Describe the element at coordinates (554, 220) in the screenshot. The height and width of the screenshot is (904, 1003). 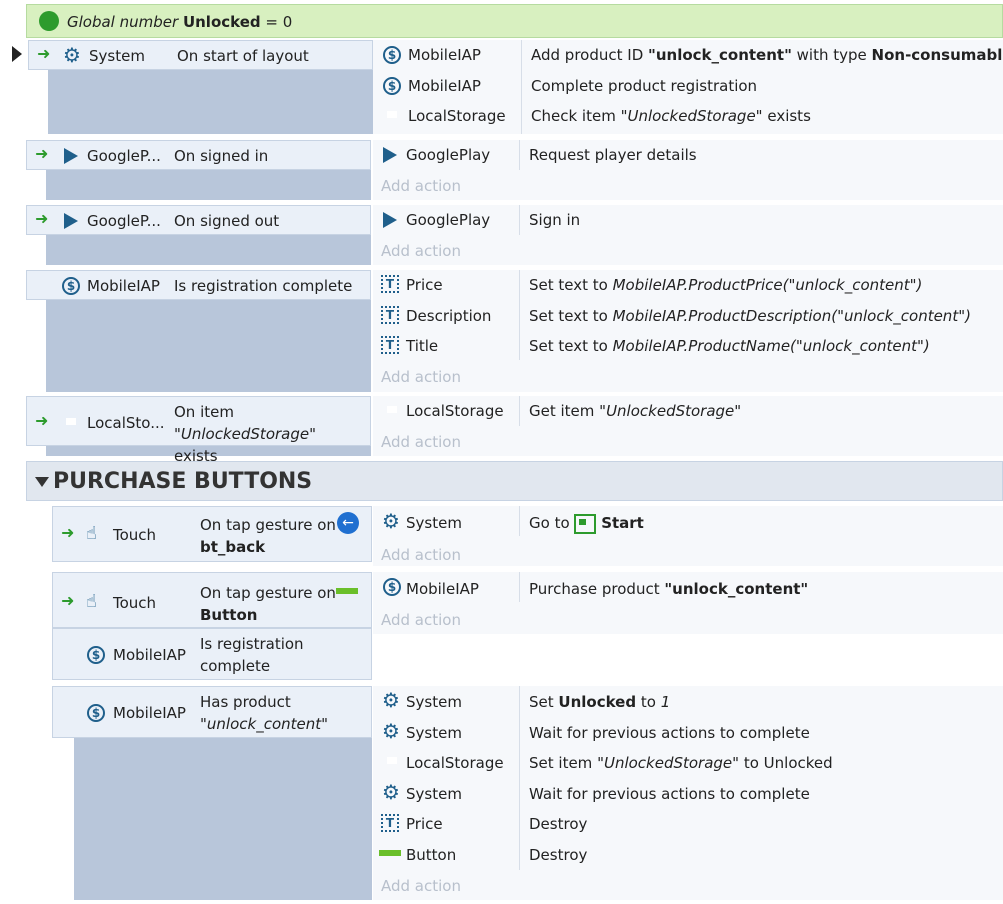
I see `action-text: Sign in` at that location.